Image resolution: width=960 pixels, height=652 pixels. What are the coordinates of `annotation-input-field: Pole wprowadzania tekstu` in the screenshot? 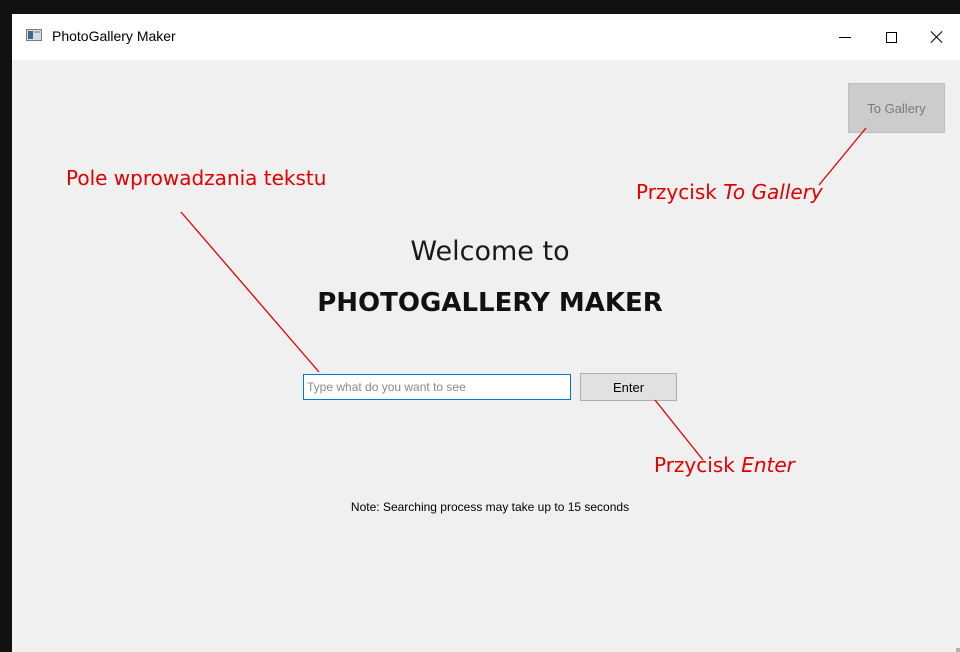 It's located at (196, 178).